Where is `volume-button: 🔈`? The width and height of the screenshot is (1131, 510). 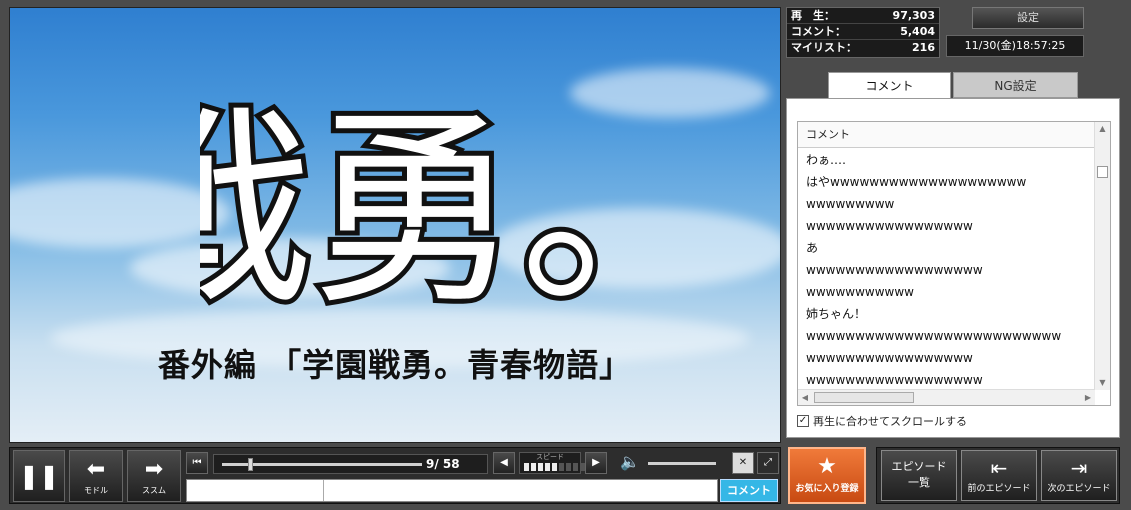
volume-button: 🔈 is located at coordinates (630, 463).